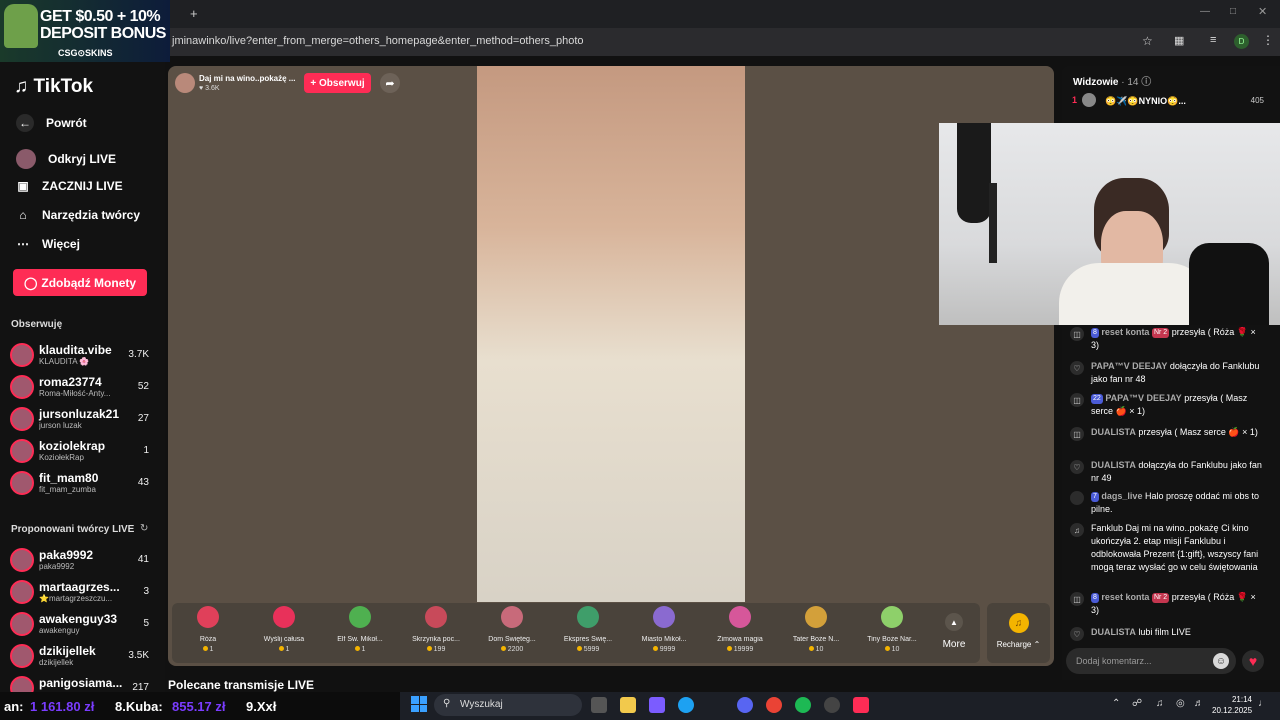 The height and width of the screenshot is (720, 1280). Describe the element at coordinates (1268, 40) in the screenshot. I see `menu-kebab-icon: ⋮` at that location.